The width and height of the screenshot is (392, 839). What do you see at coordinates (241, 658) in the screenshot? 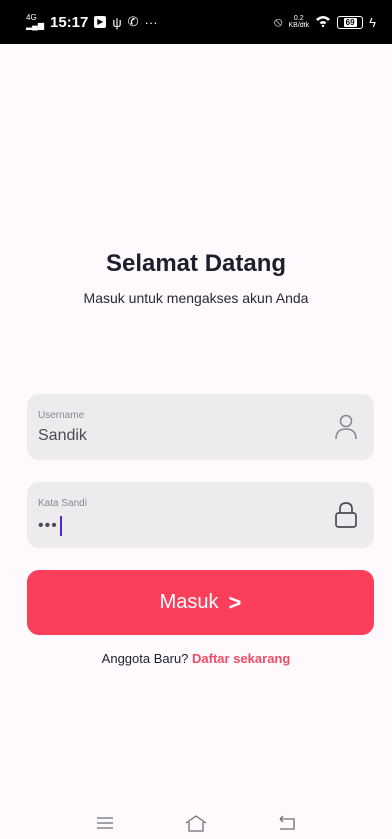
I see `register-link: Daftar sekarang` at bounding box center [241, 658].